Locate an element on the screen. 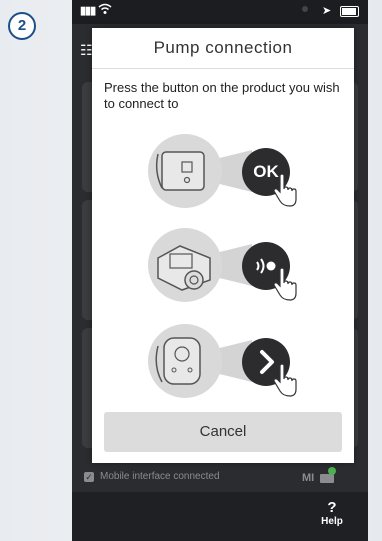 This screenshot has height=541, width=382. step-number-badge: 2 is located at coordinates (22, 26).